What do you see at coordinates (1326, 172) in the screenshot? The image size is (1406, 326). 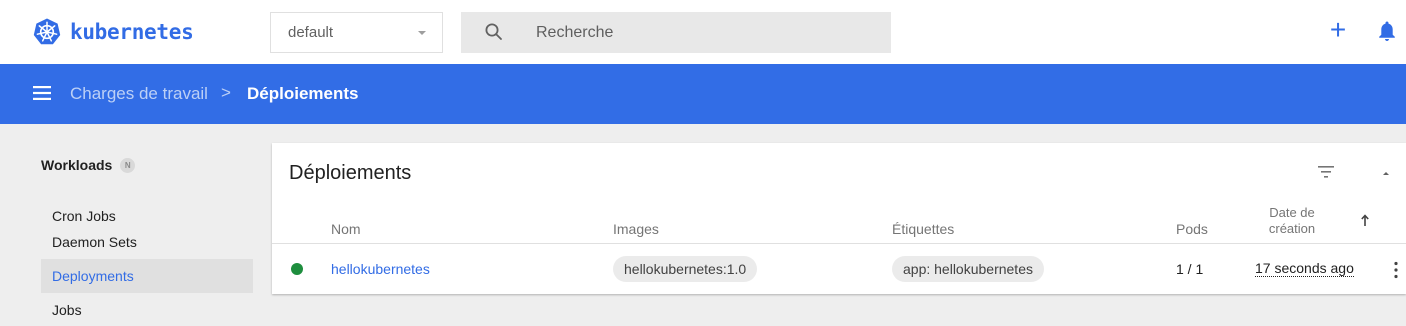 I see `filter-icon` at bounding box center [1326, 172].